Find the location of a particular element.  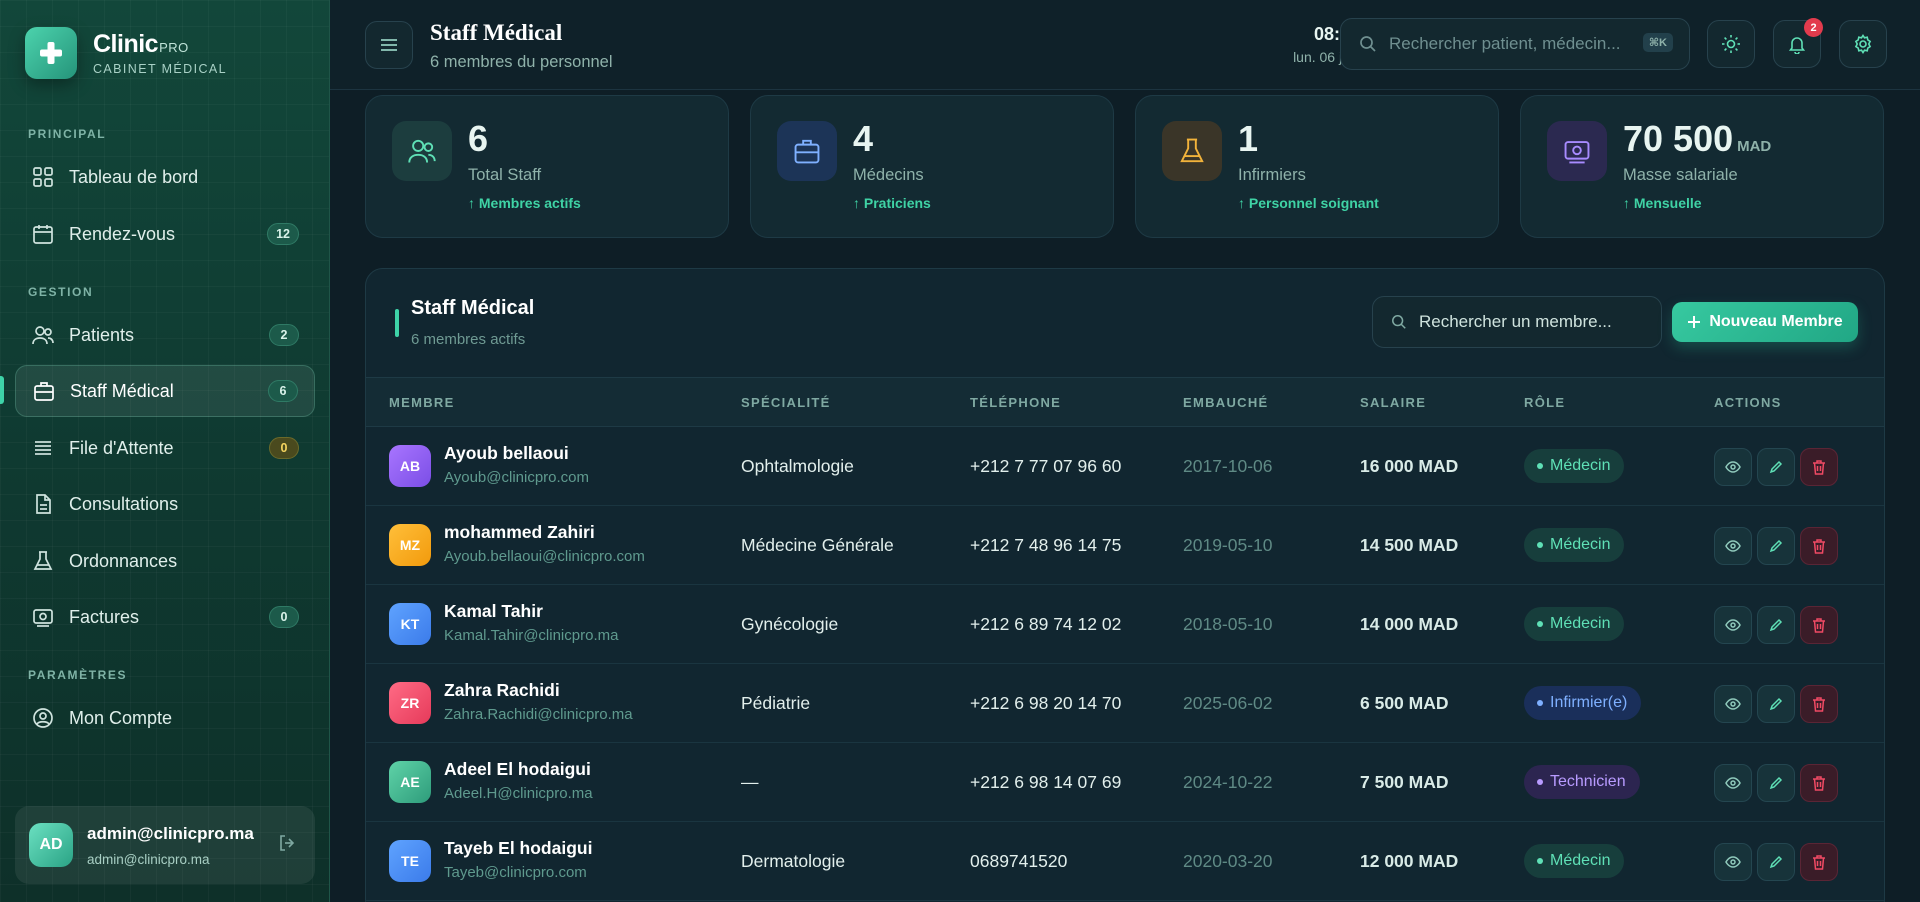

stat-card-payroll: 70 500 MAD Masse salariale ↑ Mensuelle is located at coordinates (1702, 166).